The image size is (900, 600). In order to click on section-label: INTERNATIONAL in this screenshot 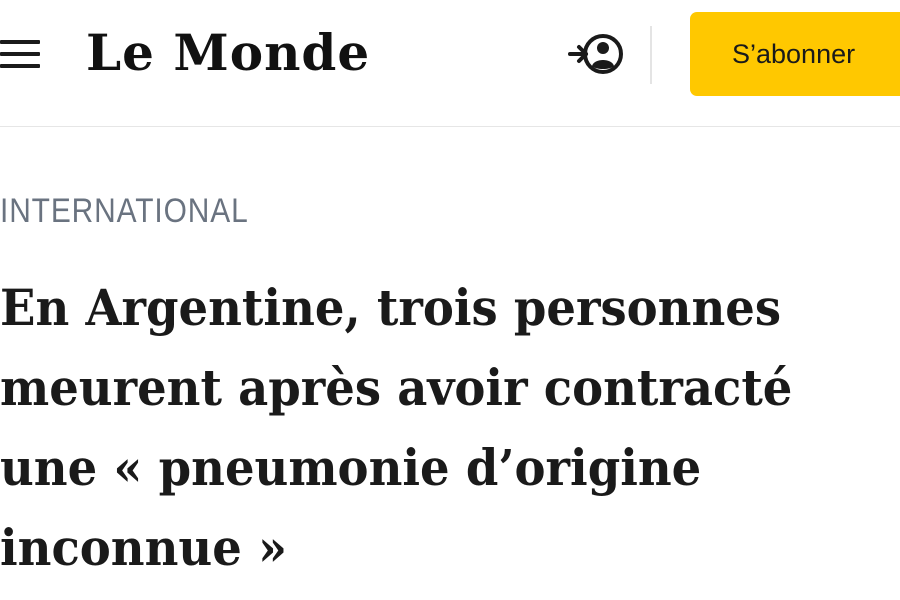, I will do `click(124, 211)`.